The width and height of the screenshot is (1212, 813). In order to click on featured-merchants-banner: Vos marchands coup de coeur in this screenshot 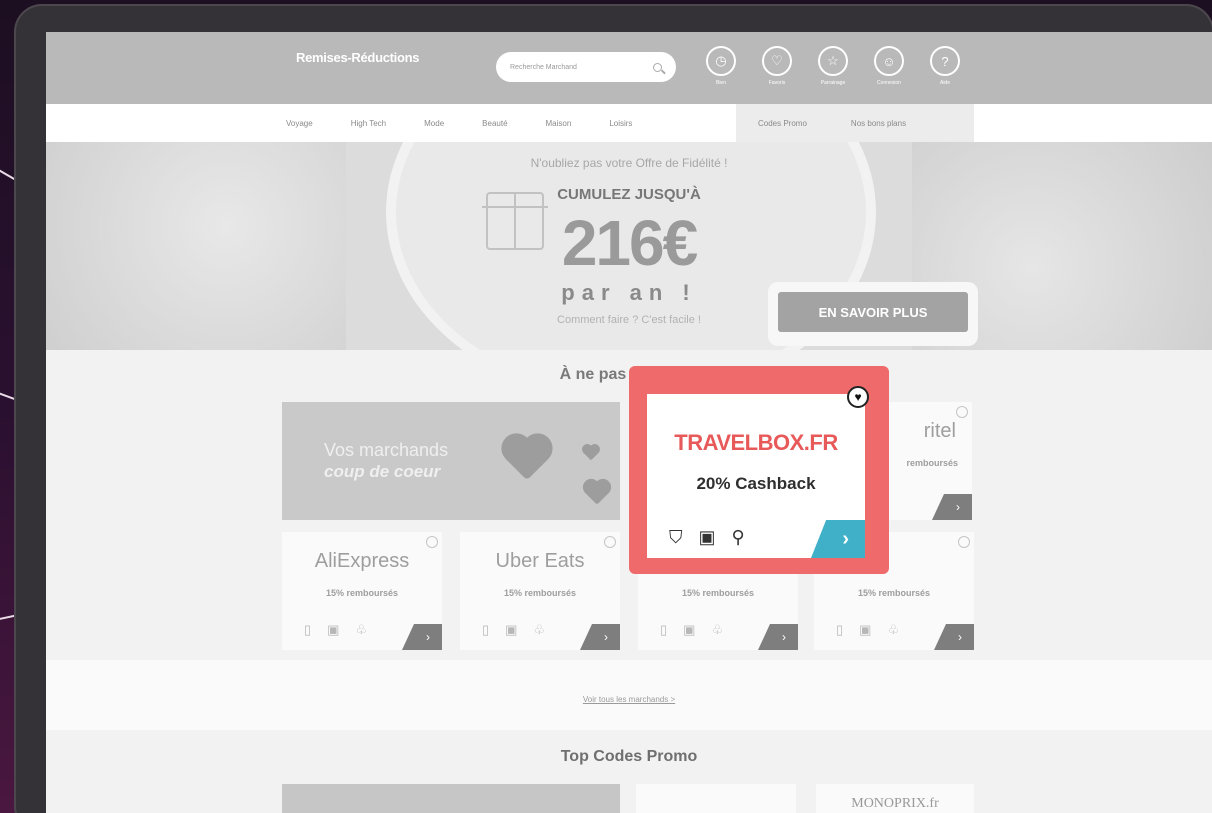, I will do `click(451, 461)`.